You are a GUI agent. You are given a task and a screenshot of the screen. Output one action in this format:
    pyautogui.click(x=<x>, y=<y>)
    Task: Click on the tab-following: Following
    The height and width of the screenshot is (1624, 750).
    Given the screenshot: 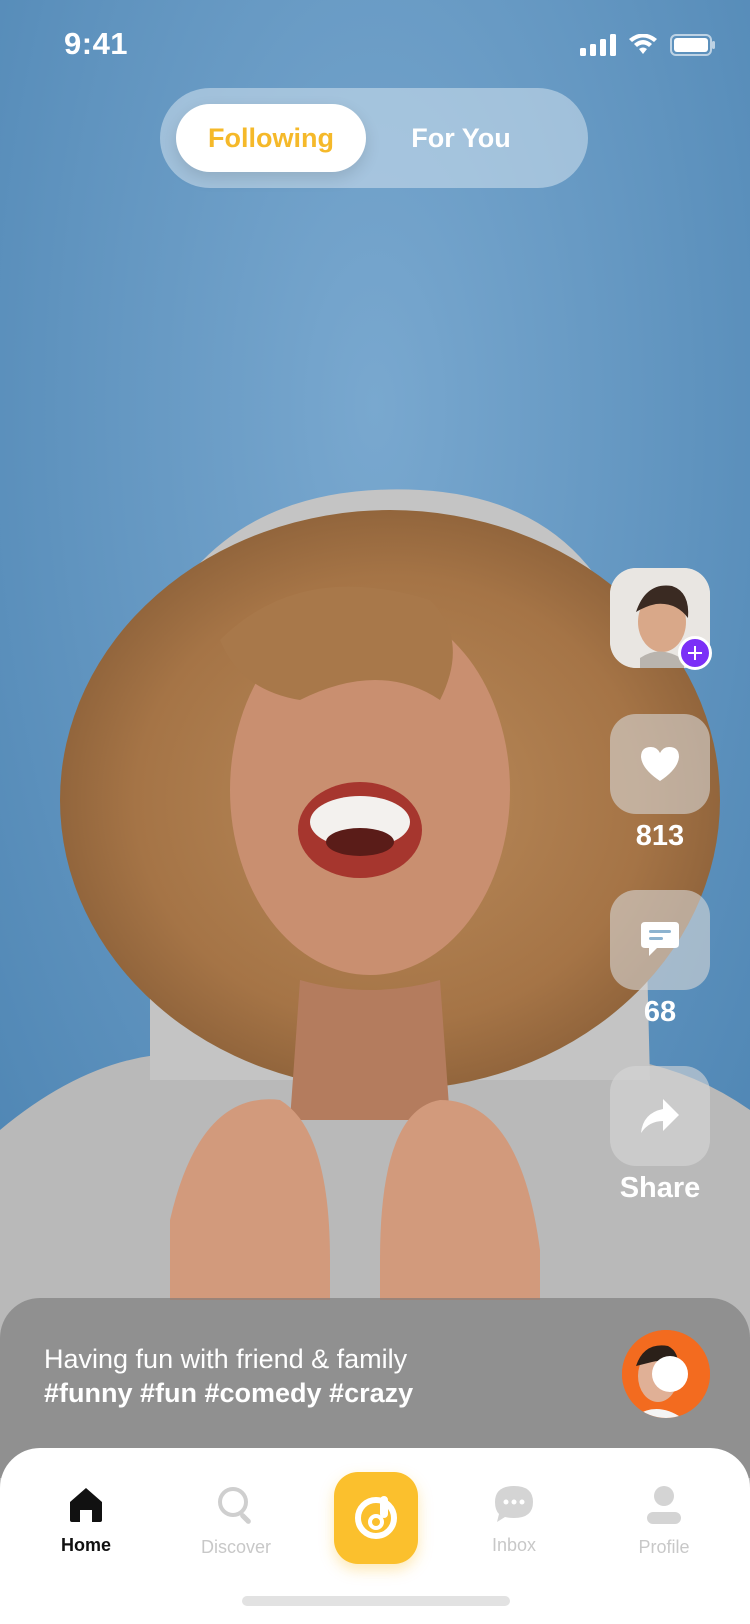 What is the action you would take?
    pyautogui.click(x=271, y=138)
    